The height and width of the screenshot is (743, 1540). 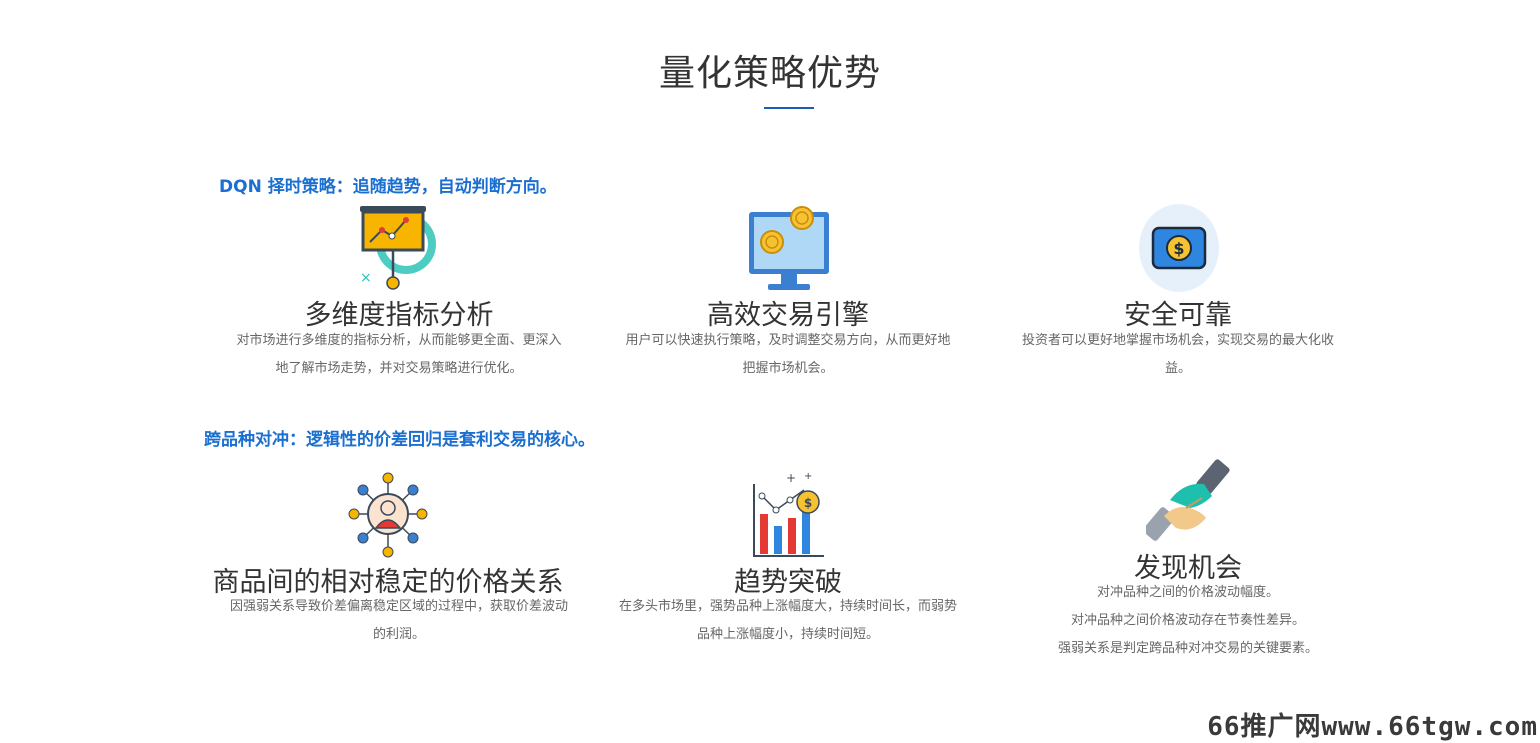 I want to click on feature-desc-trading-engine: 用户可以快速执行策略，及时调整交易方向，从而更好地 把握市场机会。, so click(x=788, y=355).